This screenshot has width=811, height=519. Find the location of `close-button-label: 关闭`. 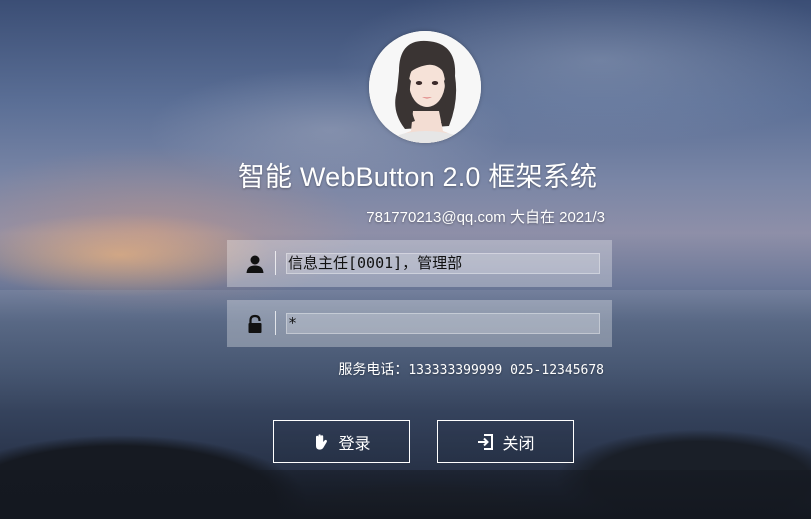

close-button-label: 关闭 is located at coordinates (518, 443).